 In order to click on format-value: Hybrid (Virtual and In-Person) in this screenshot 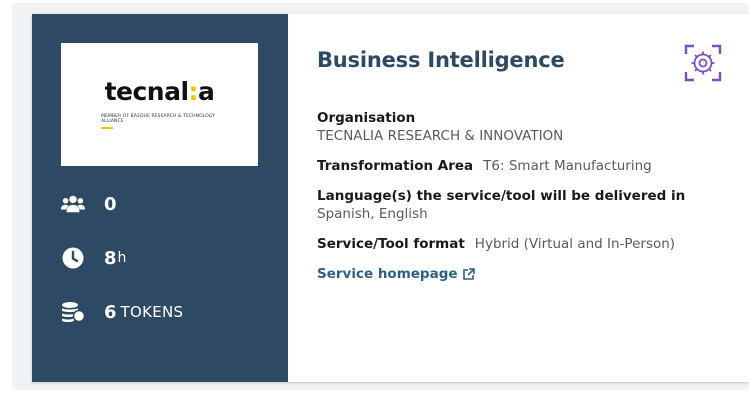, I will do `click(575, 244)`.